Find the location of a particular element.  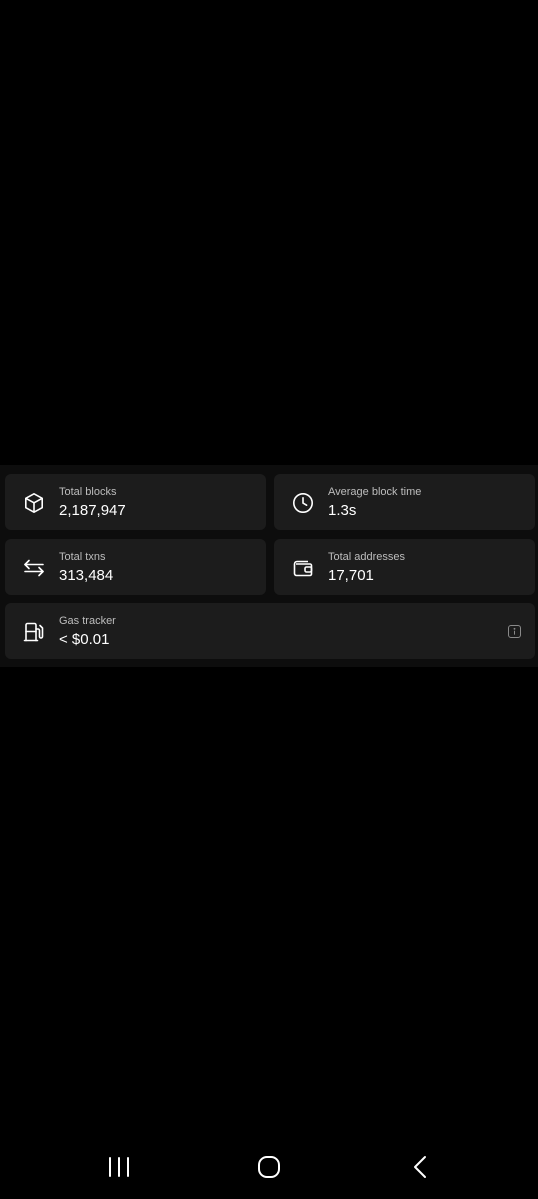

total-txns-card: Total txns 313,484 is located at coordinates (135, 567).